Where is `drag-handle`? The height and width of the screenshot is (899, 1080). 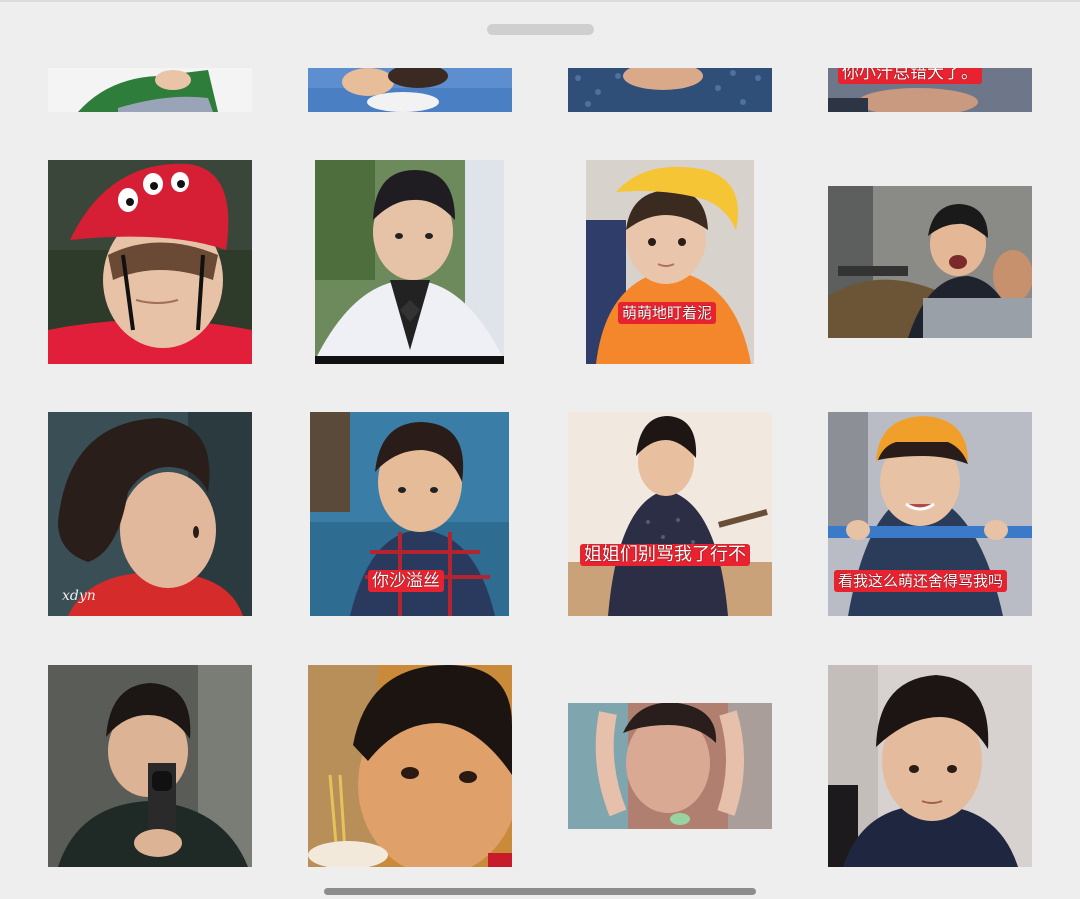 drag-handle is located at coordinates (540, 29).